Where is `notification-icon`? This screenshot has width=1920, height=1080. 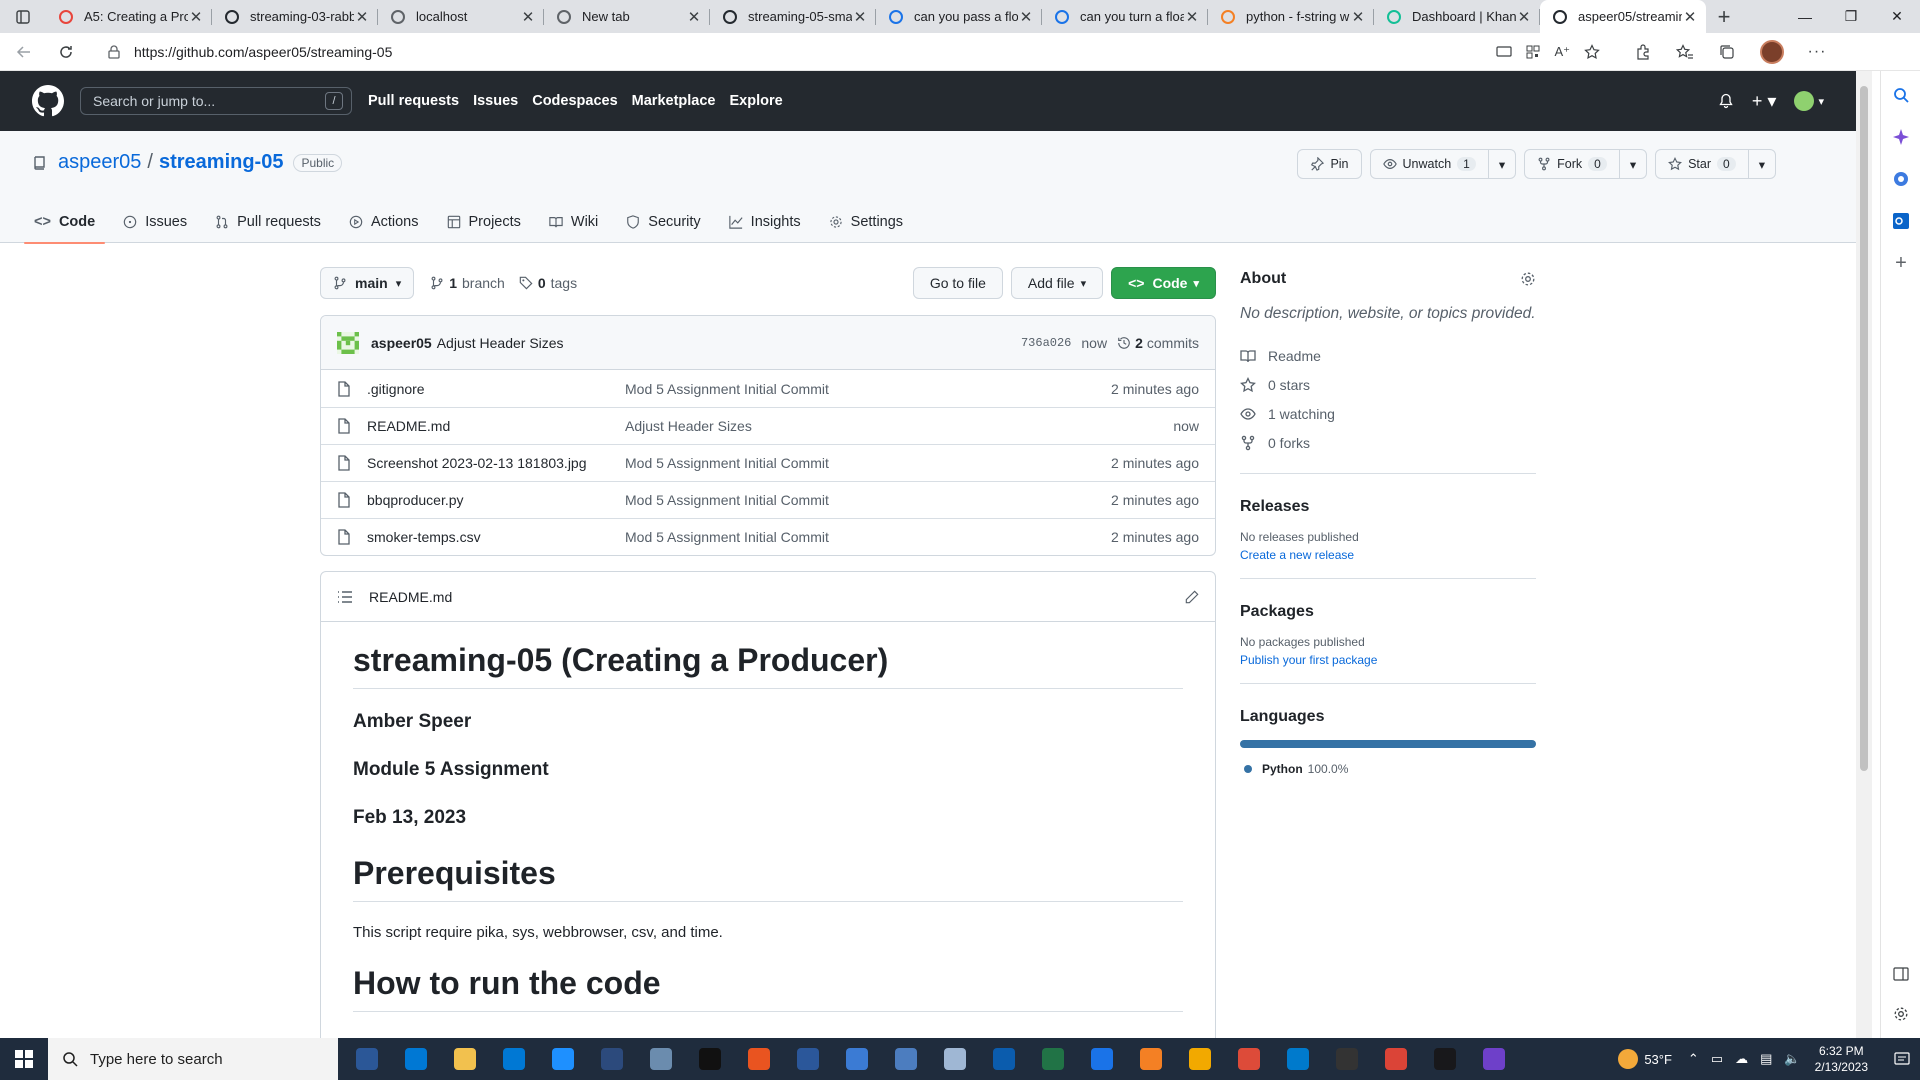 notification-icon is located at coordinates (1902, 1059).